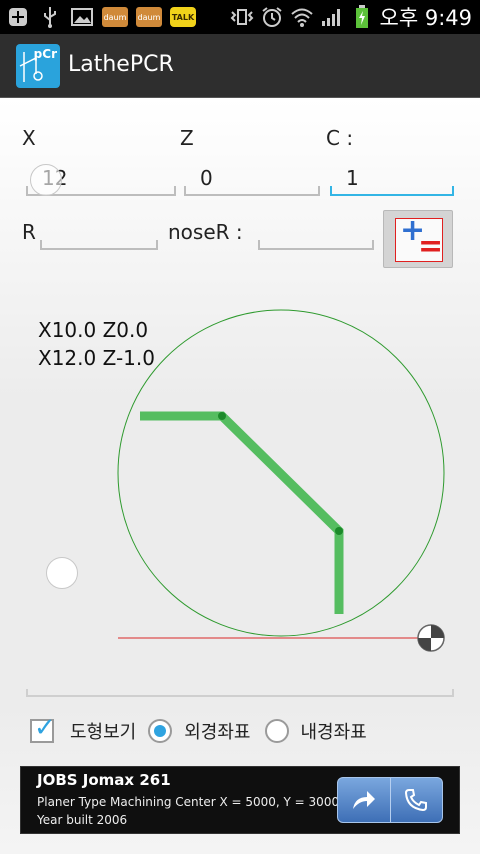 The height and width of the screenshot is (854, 480). What do you see at coordinates (115, 17) in the screenshot?
I see `daum-notification-icon: daum` at bounding box center [115, 17].